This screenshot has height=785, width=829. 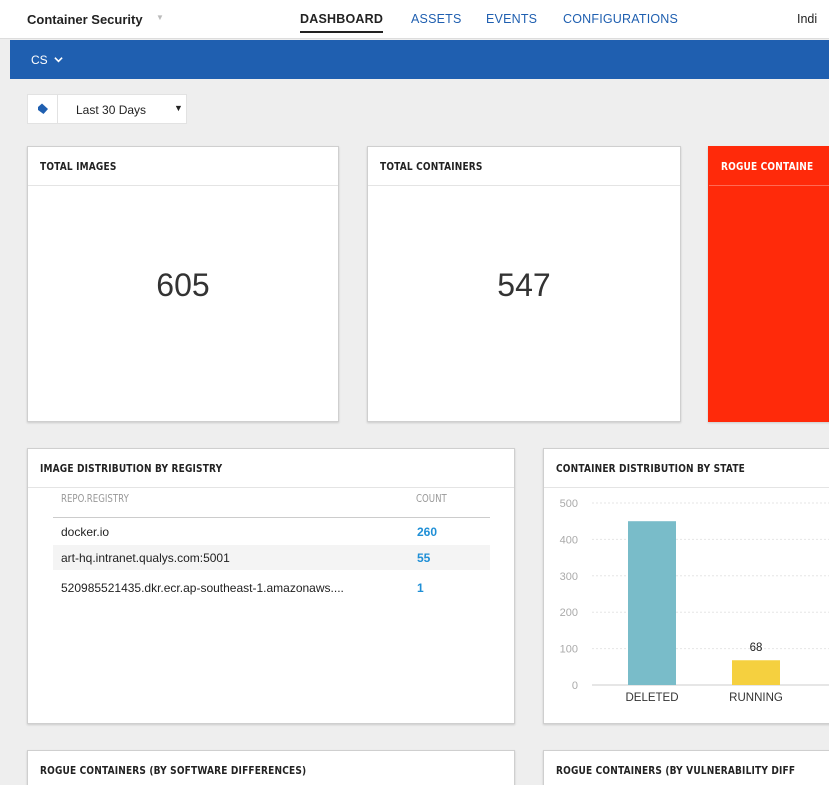 What do you see at coordinates (85, 19) in the screenshot?
I see `app-title: Container Security` at bounding box center [85, 19].